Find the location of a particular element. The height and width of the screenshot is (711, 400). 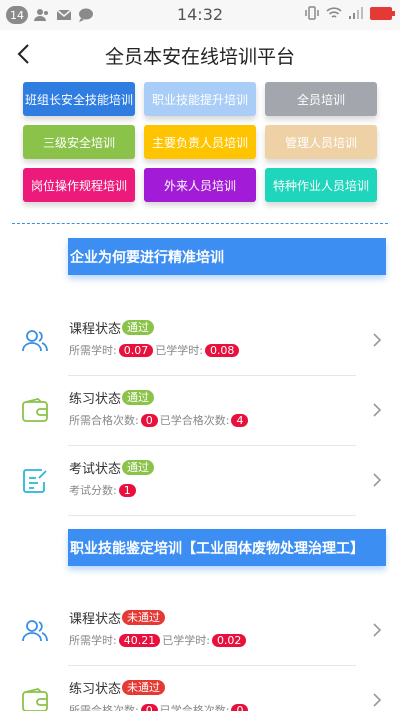

list-item-course-status: 课程状态 未通过 所需学时: 40.21 已学学时: 0.02 is located at coordinates (200, 630).